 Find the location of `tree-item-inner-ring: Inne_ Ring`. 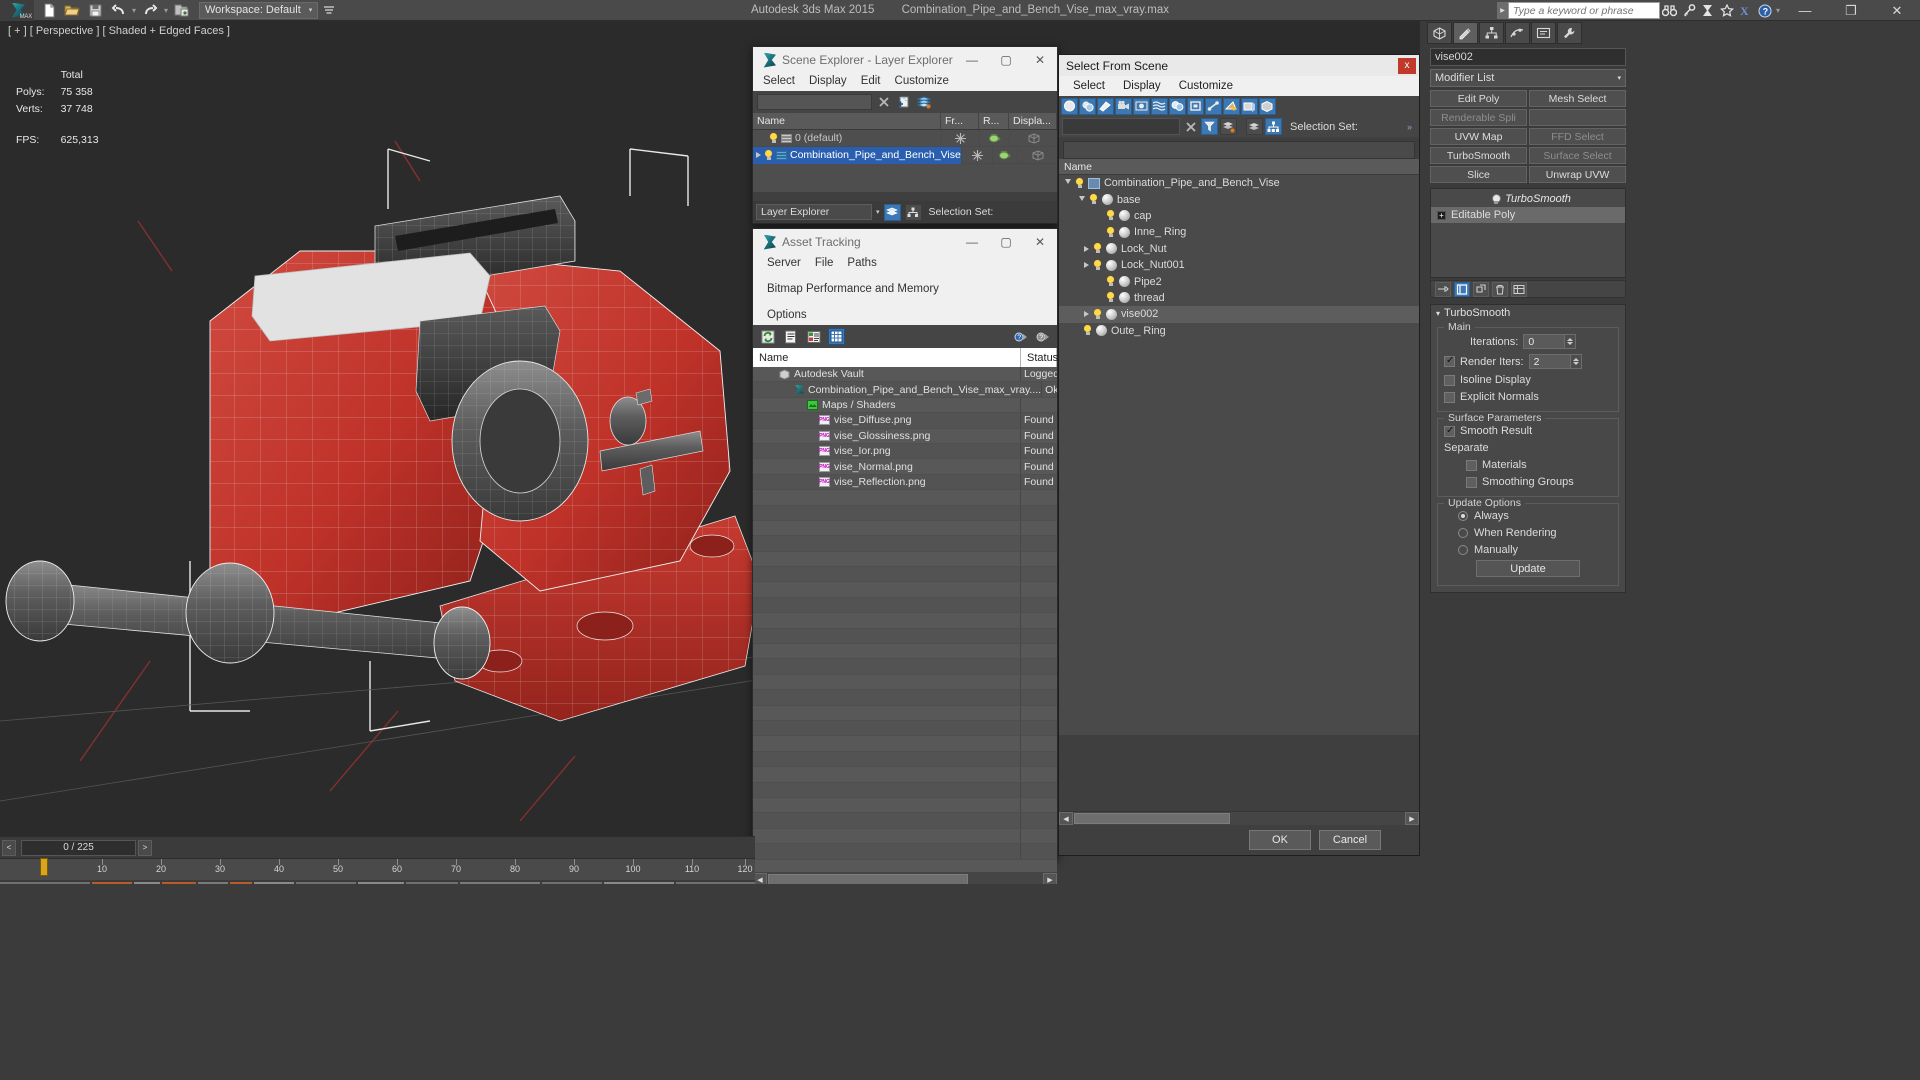

tree-item-inner-ring: Inne_ Ring is located at coordinates (1239, 232).